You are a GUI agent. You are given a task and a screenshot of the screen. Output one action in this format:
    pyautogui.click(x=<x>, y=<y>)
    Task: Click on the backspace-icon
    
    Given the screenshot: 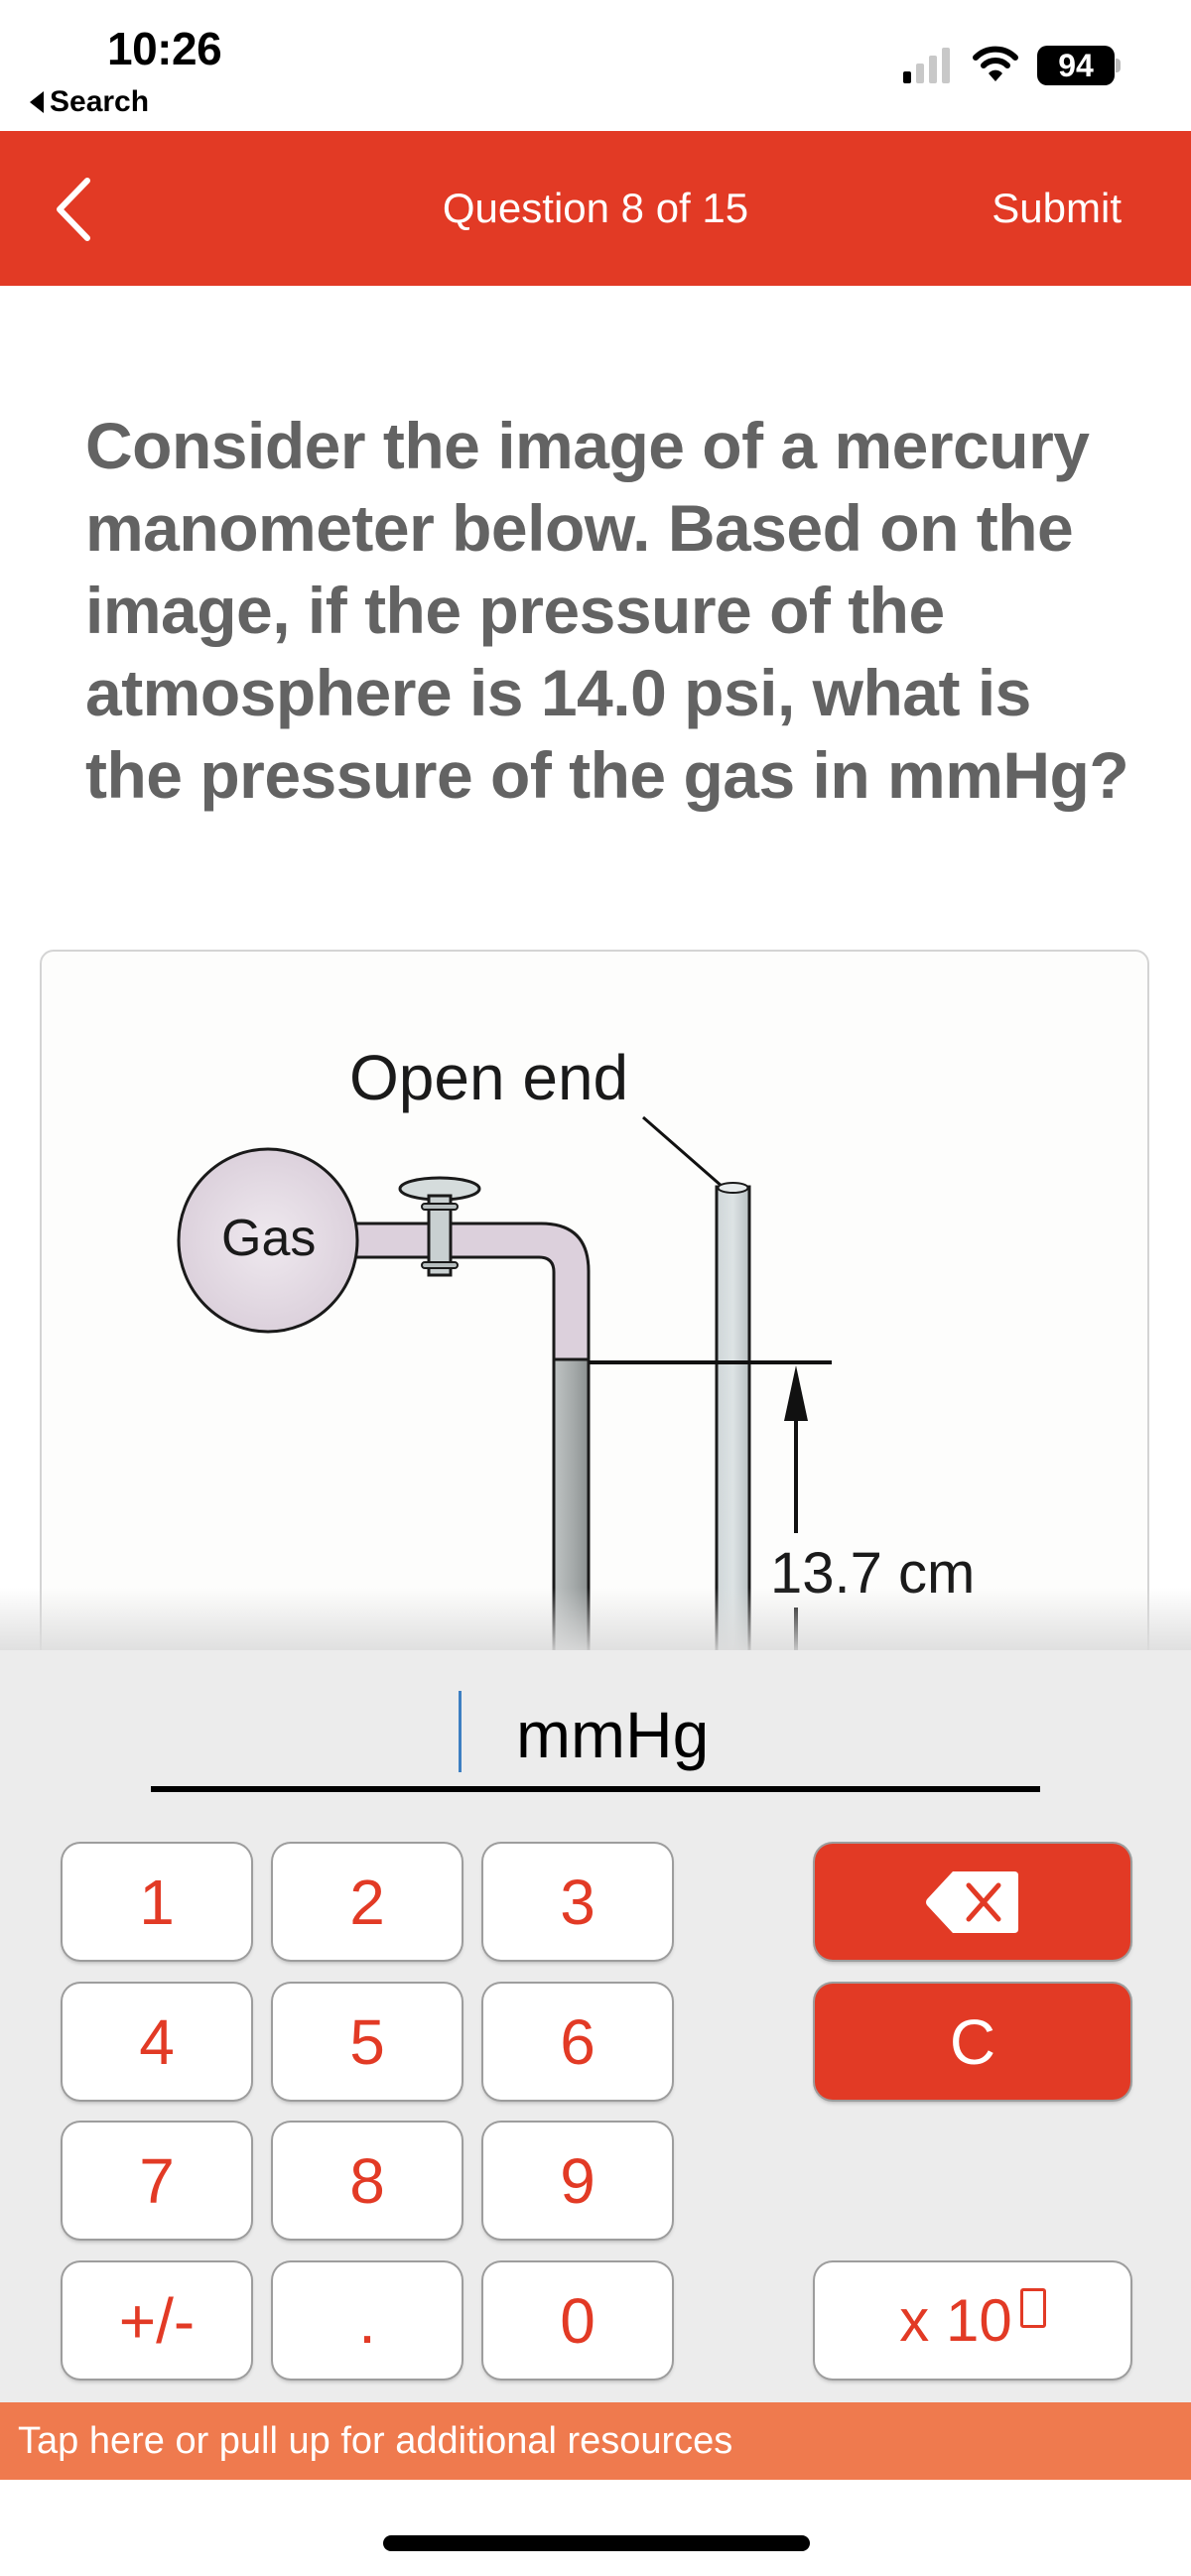 What is the action you would take?
    pyautogui.click(x=972, y=1902)
    